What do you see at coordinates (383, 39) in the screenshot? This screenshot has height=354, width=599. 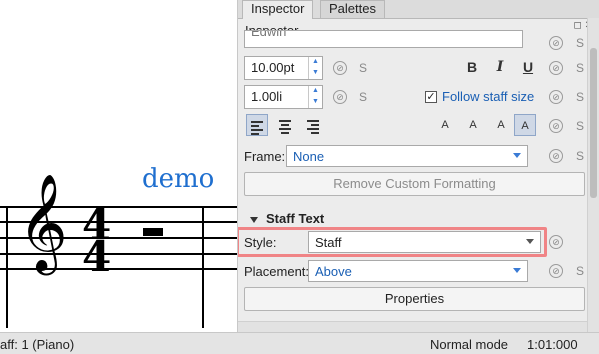 I see `font-name-field: Edwin` at bounding box center [383, 39].